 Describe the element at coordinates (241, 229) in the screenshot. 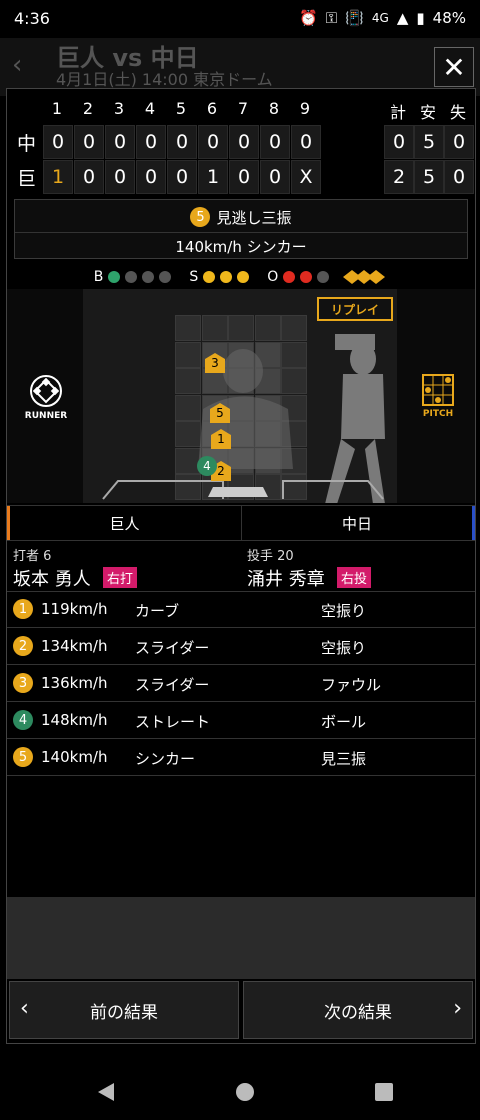

I see `current-pitch-info: 5 見逃し三振 140km/h シンカー` at that location.